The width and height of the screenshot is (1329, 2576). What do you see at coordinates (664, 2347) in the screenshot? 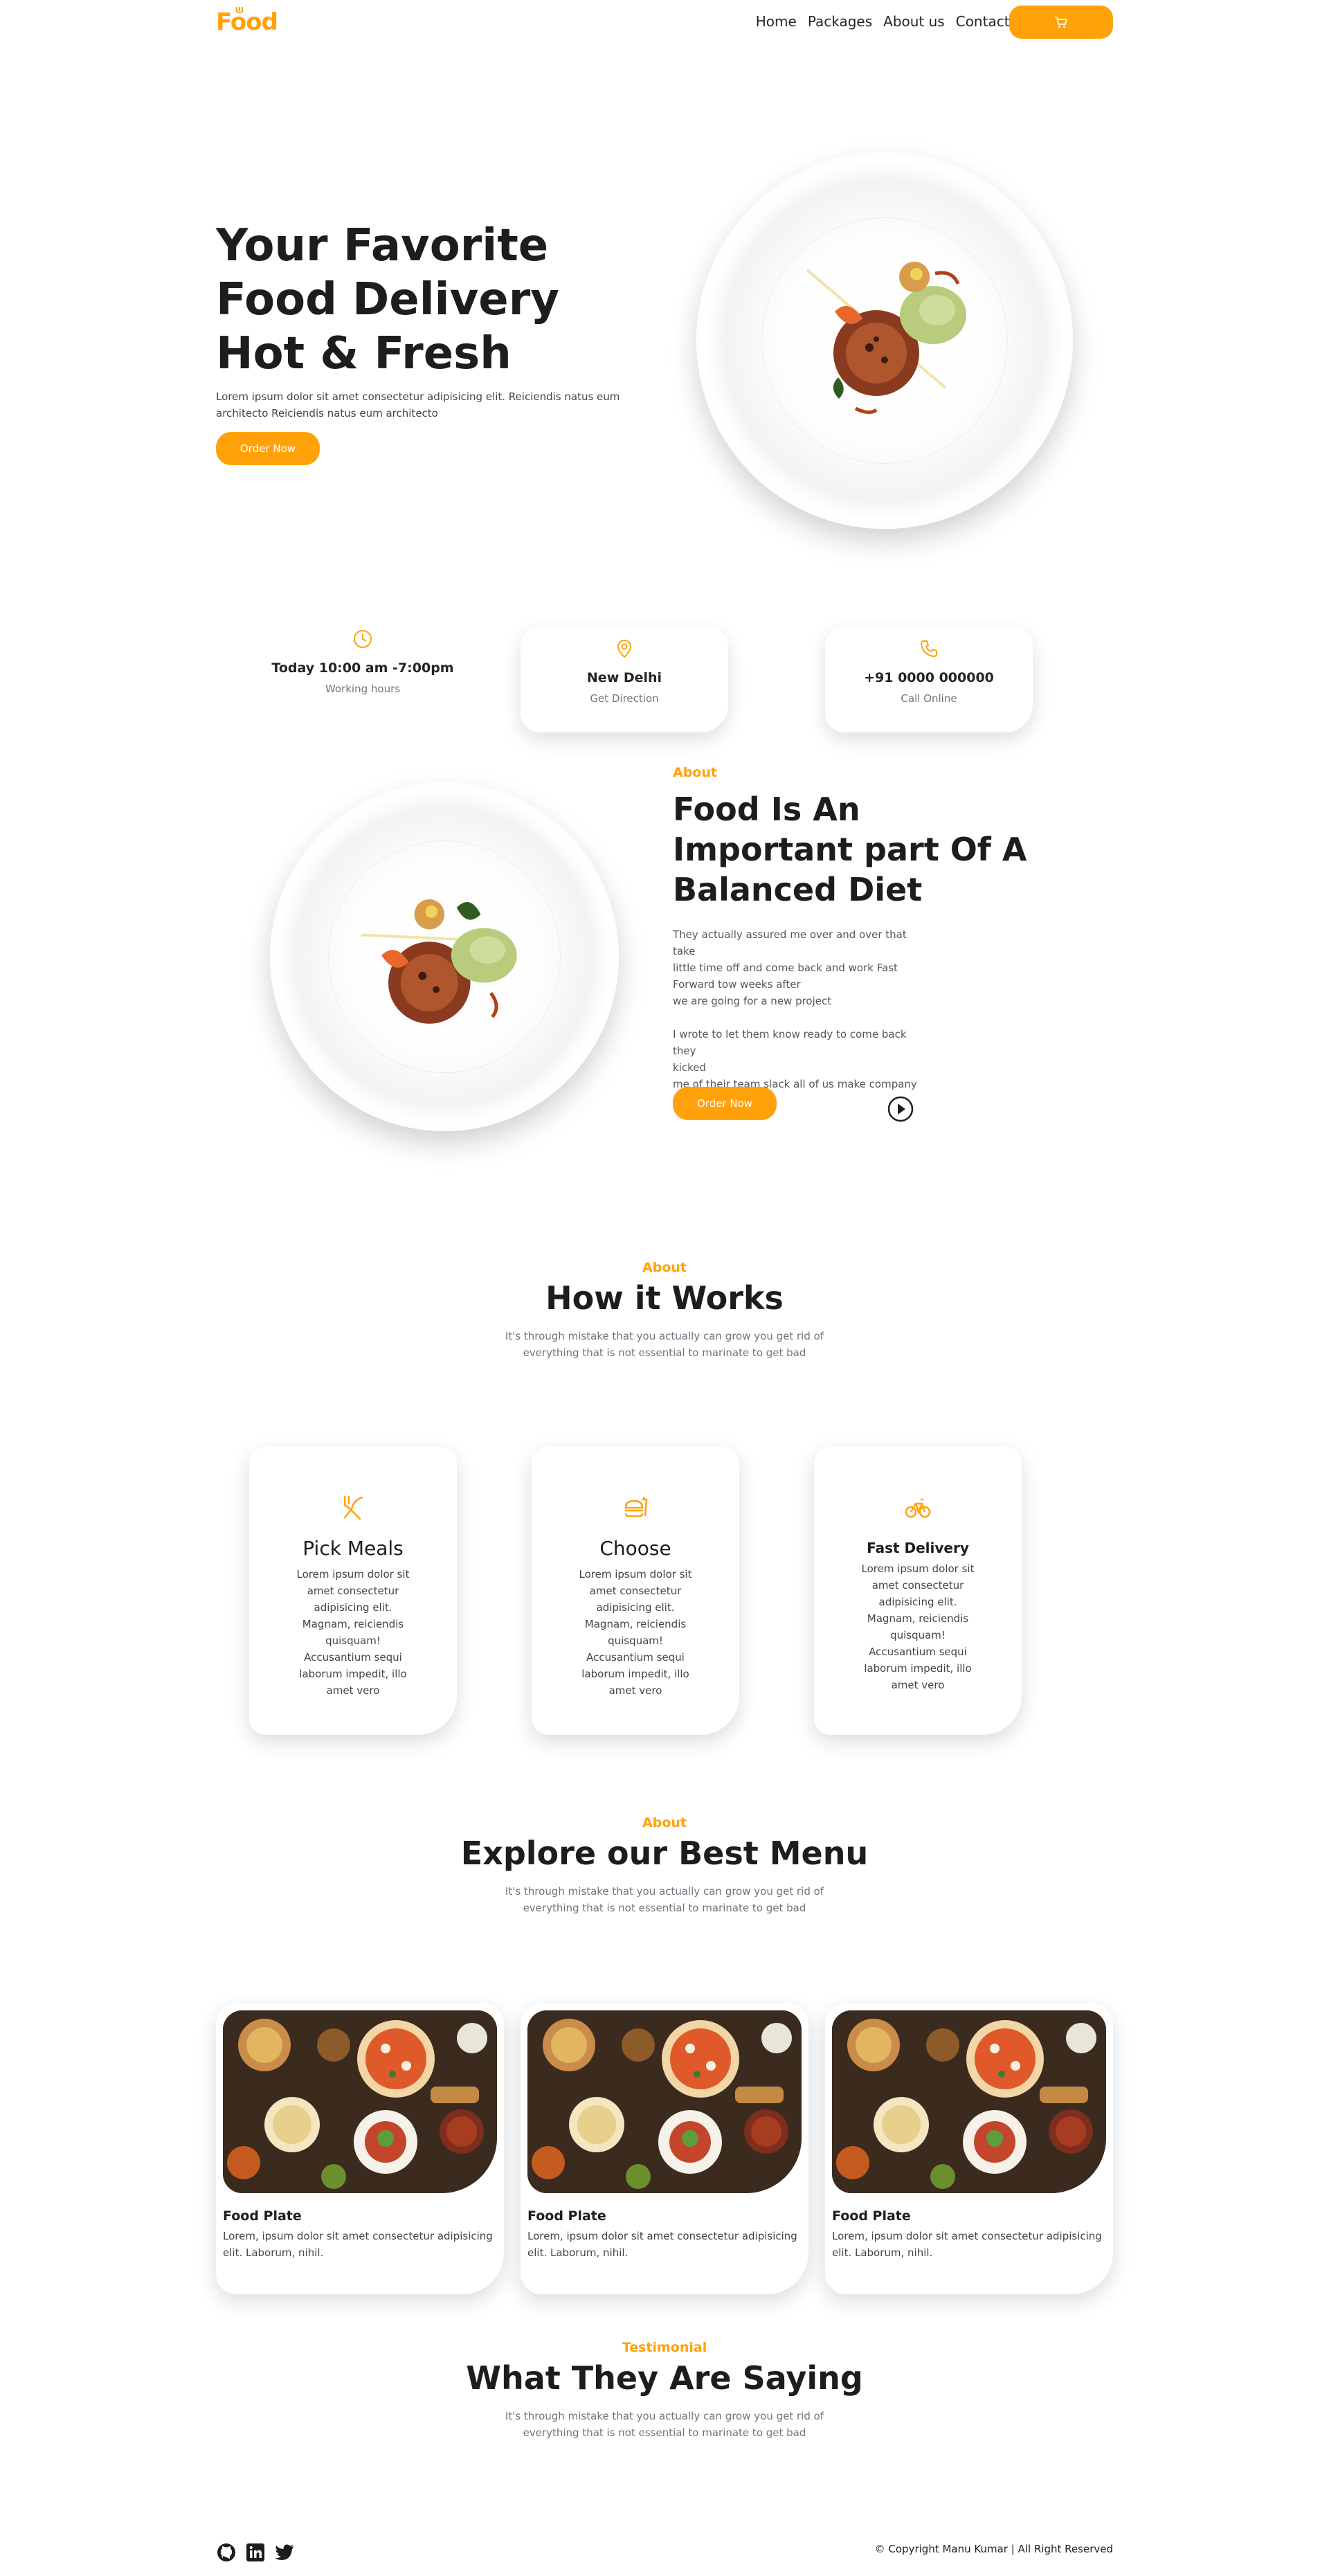
I see `testimonial-label: Testimonial` at bounding box center [664, 2347].